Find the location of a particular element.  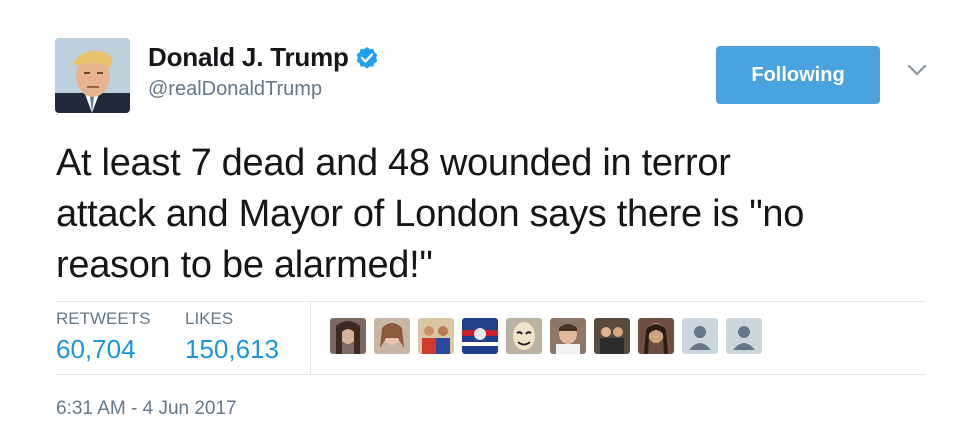

stats-bottom-divider is located at coordinates (491, 374).